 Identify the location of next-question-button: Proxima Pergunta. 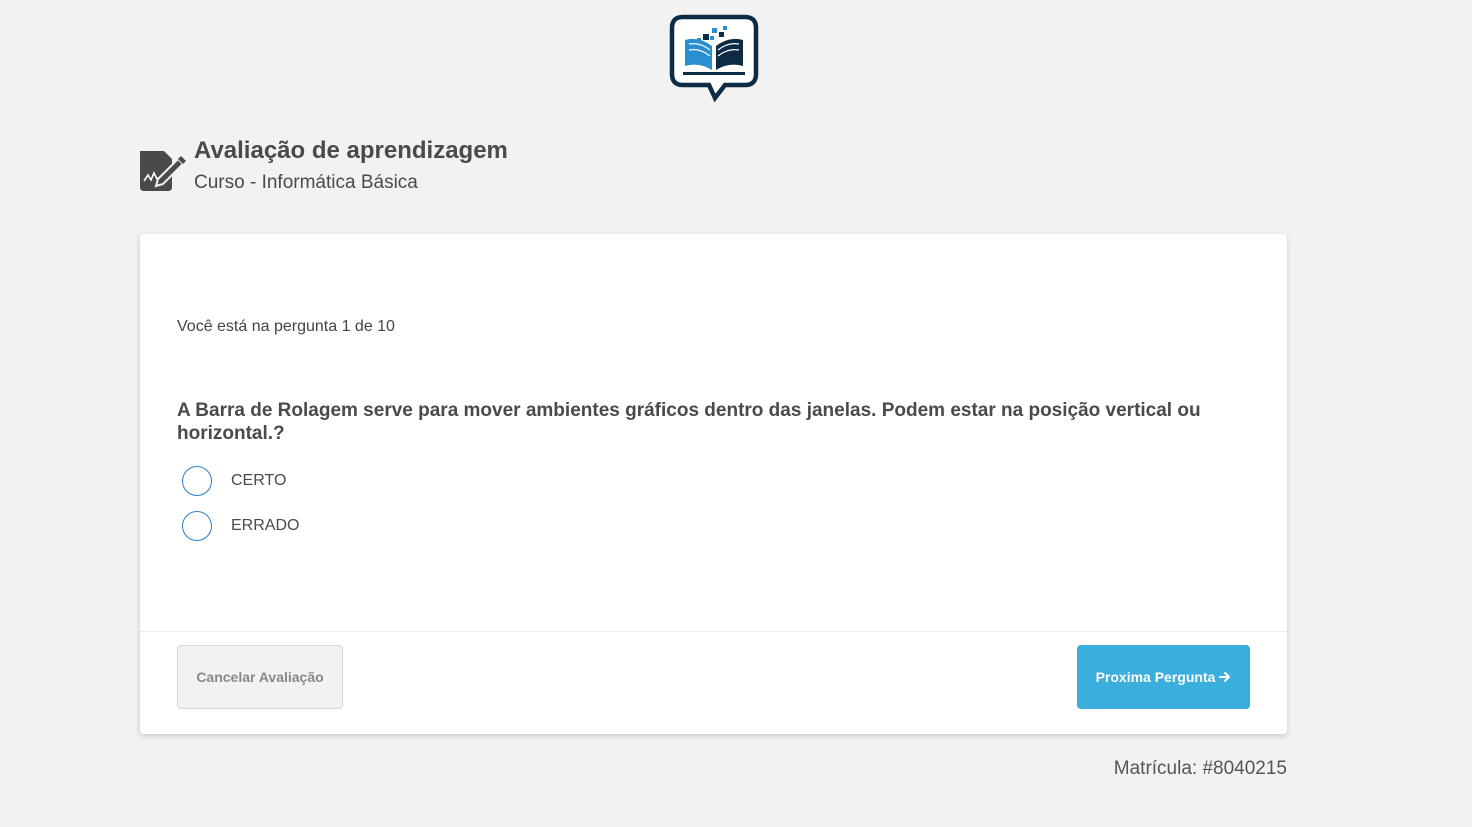
(1163, 677).